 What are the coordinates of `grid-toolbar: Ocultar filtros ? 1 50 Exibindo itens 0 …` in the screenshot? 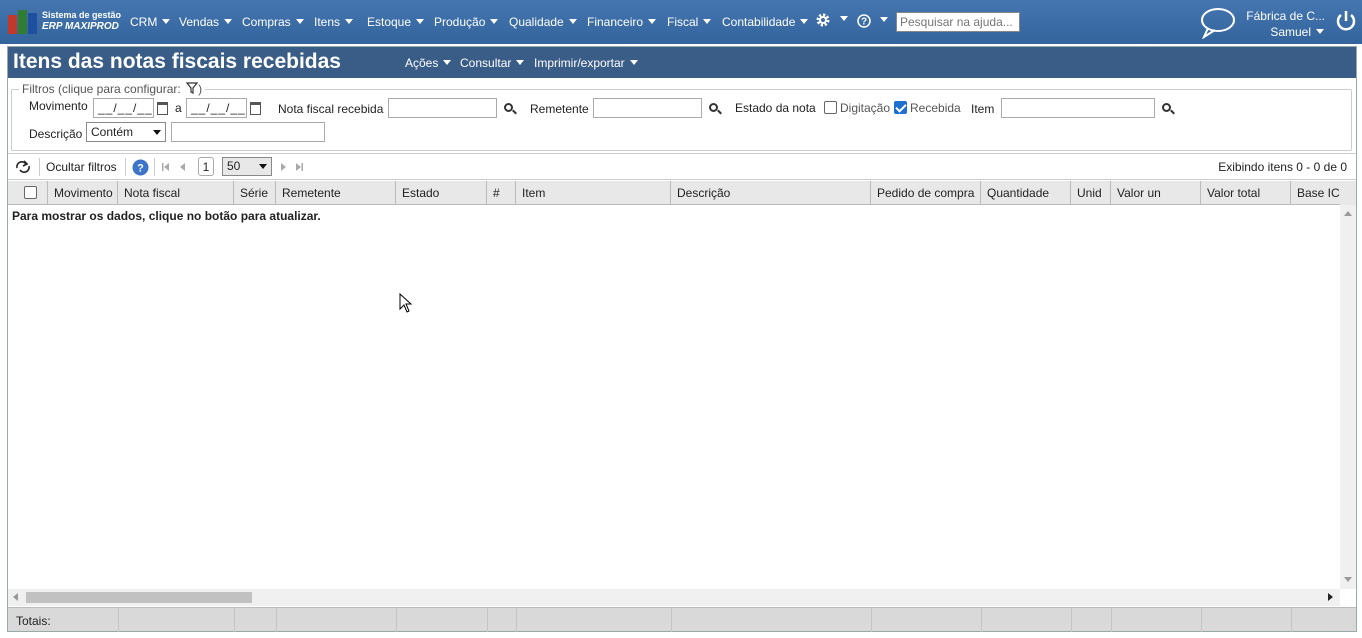 It's located at (682, 166).